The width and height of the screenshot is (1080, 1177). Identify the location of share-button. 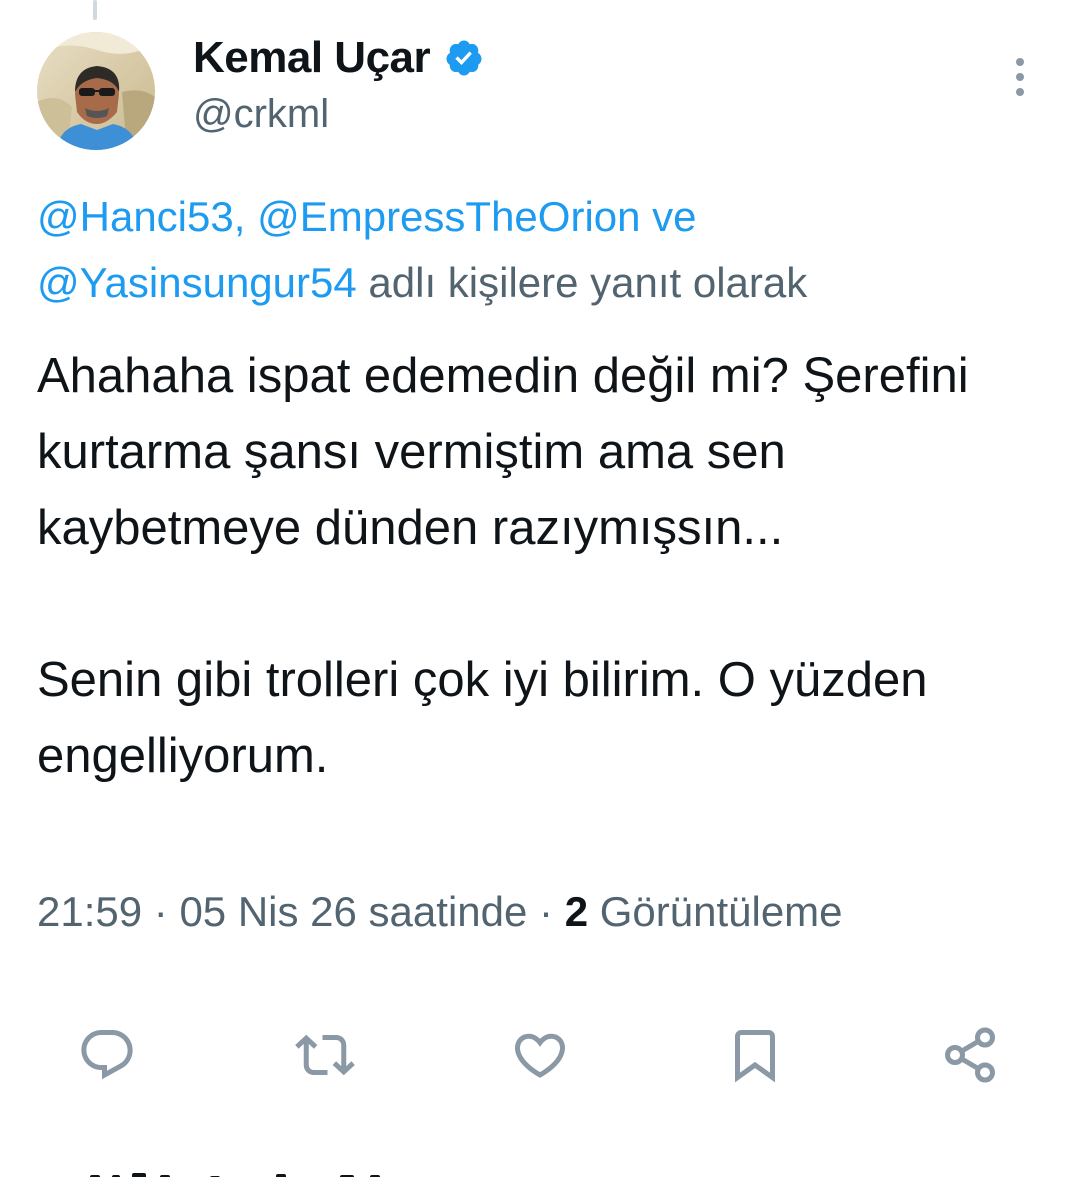
(970, 1055).